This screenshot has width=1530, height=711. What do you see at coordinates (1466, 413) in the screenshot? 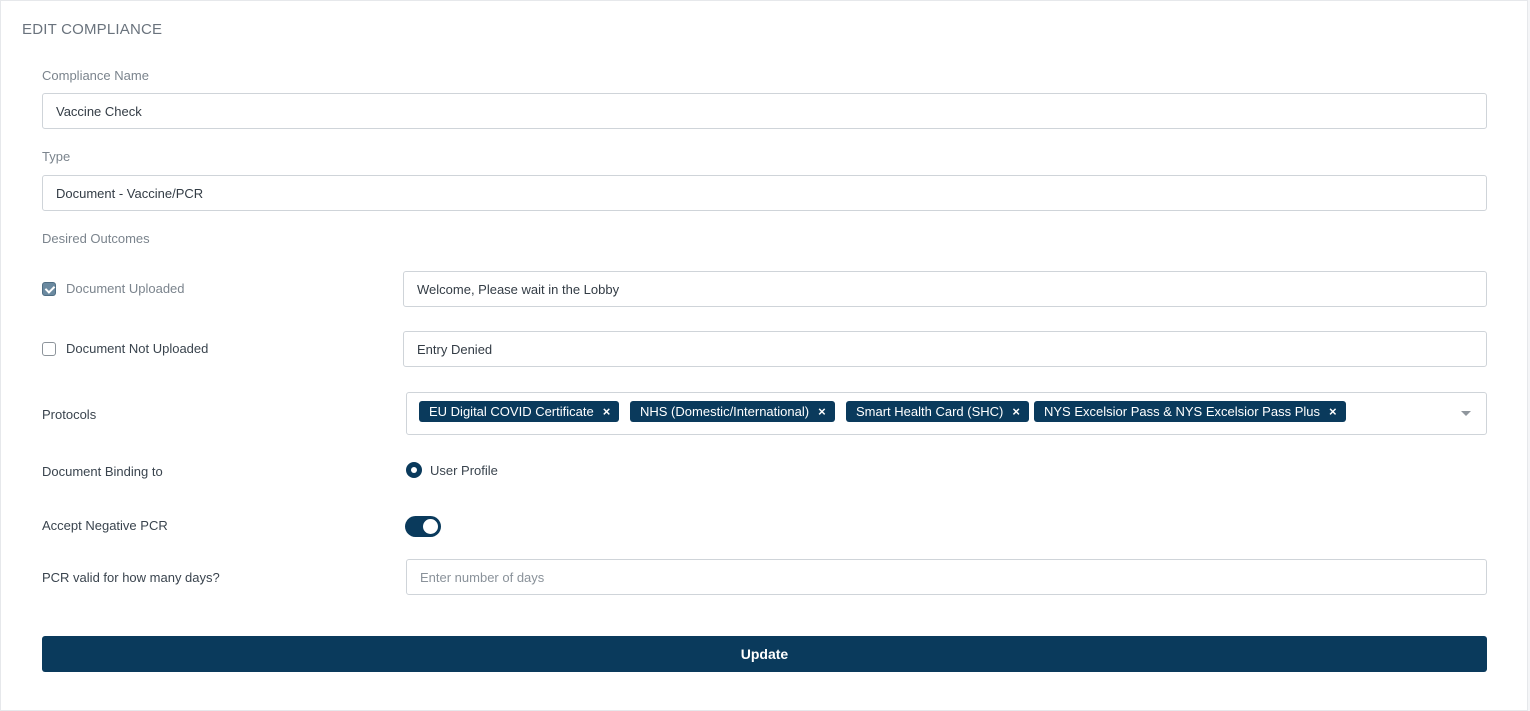
I see `chevron-down-icon` at bounding box center [1466, 413].